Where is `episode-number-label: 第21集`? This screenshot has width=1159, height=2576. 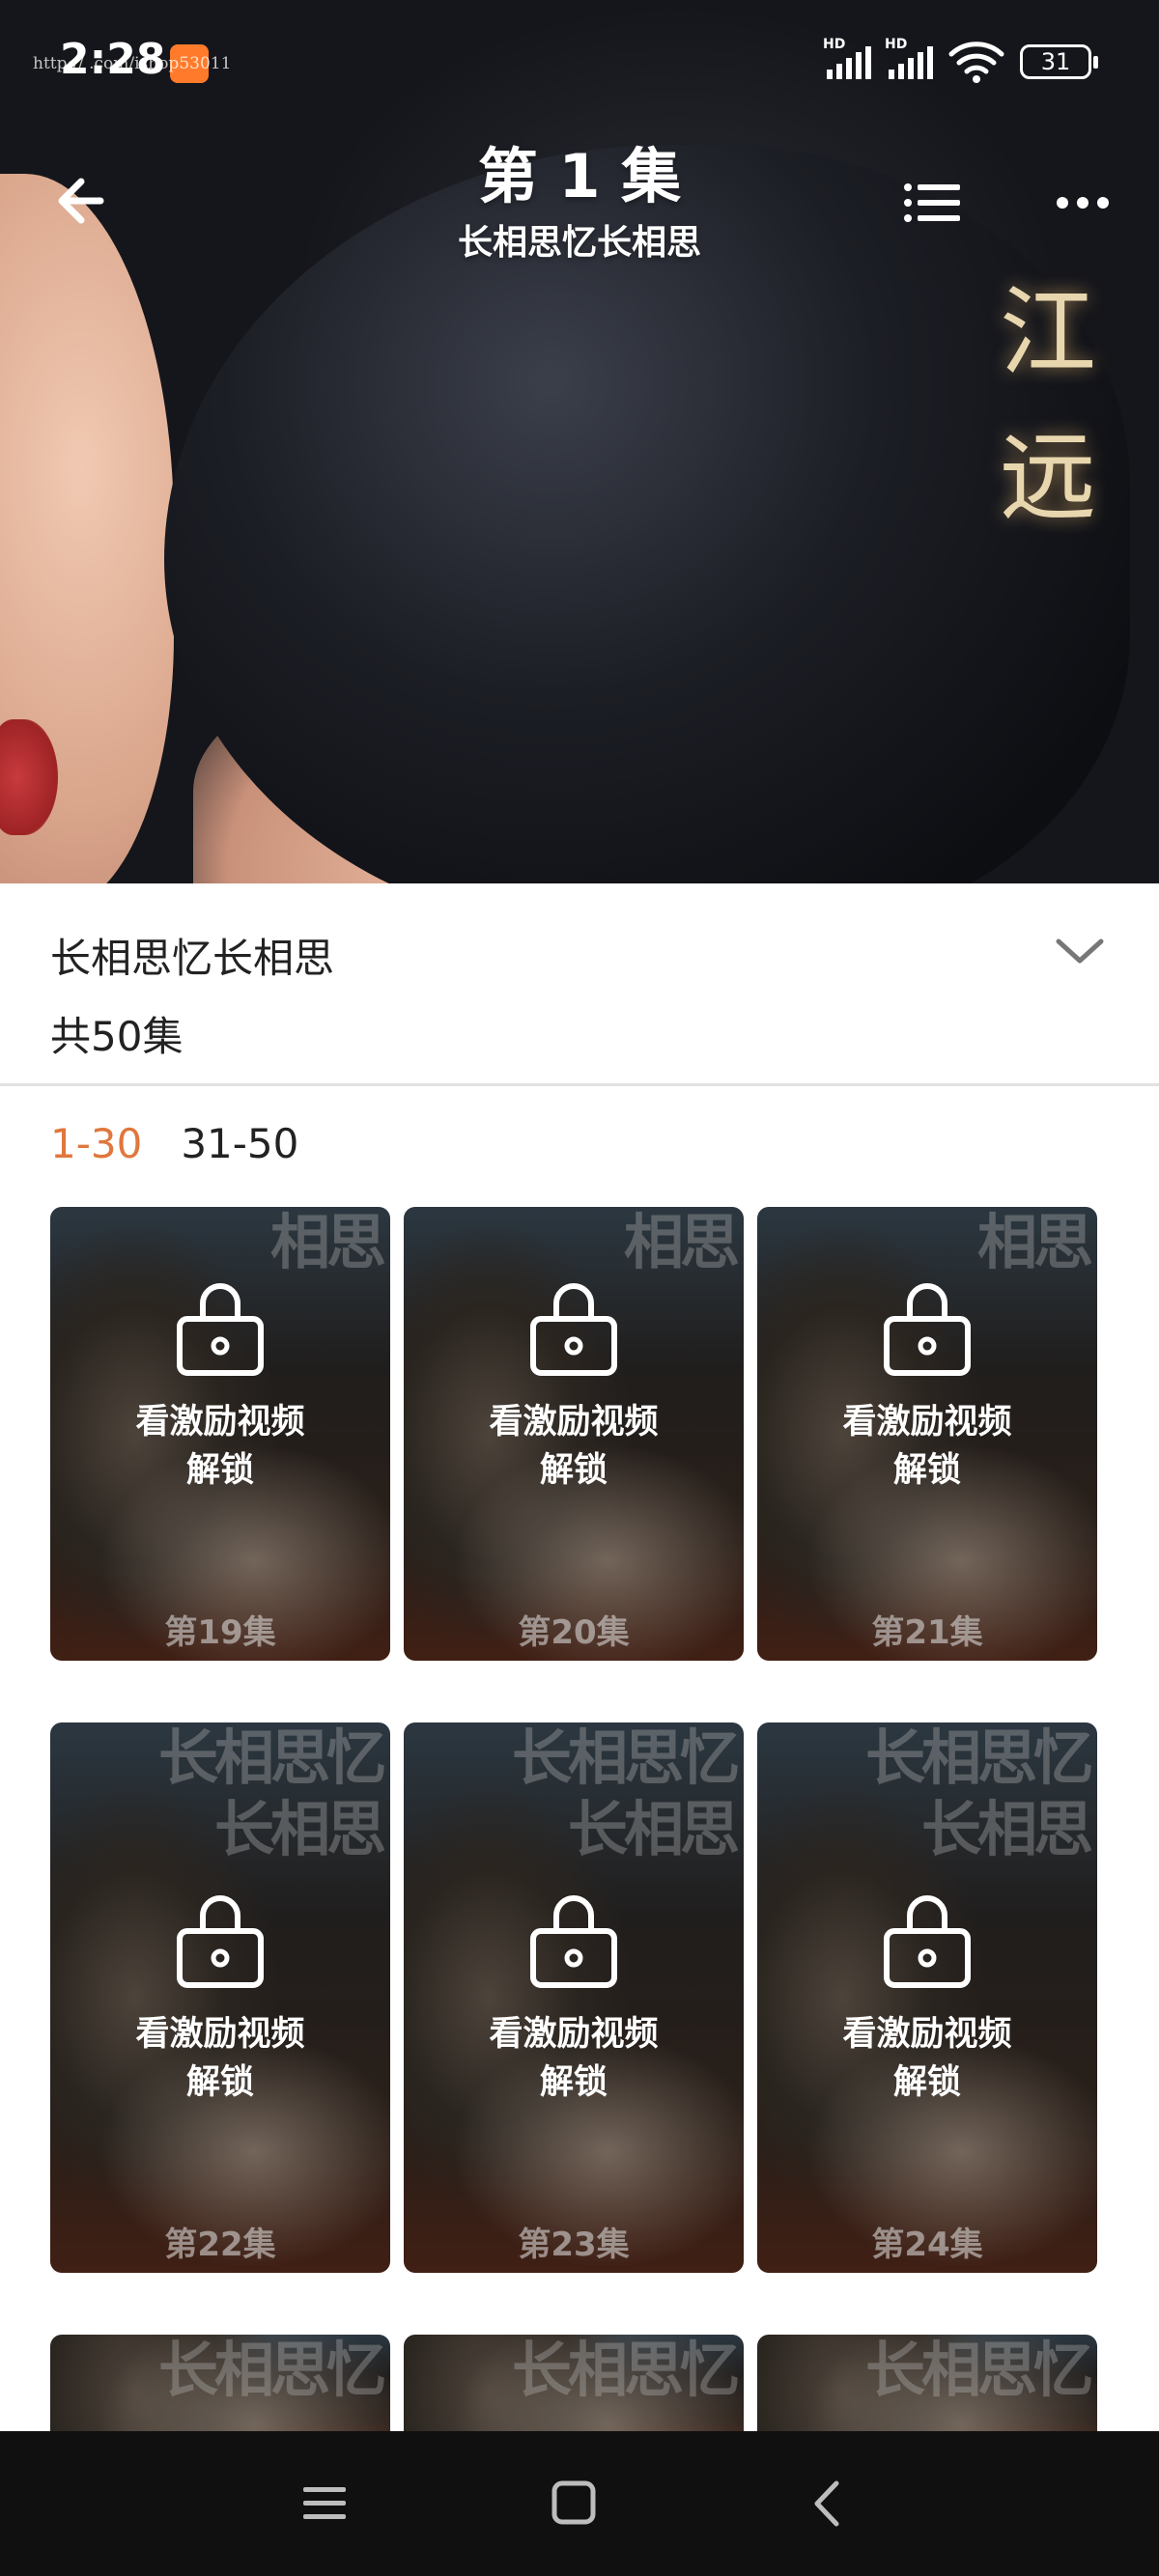 episode-number-label: 第21集 is located at coordinates (927, 1633).